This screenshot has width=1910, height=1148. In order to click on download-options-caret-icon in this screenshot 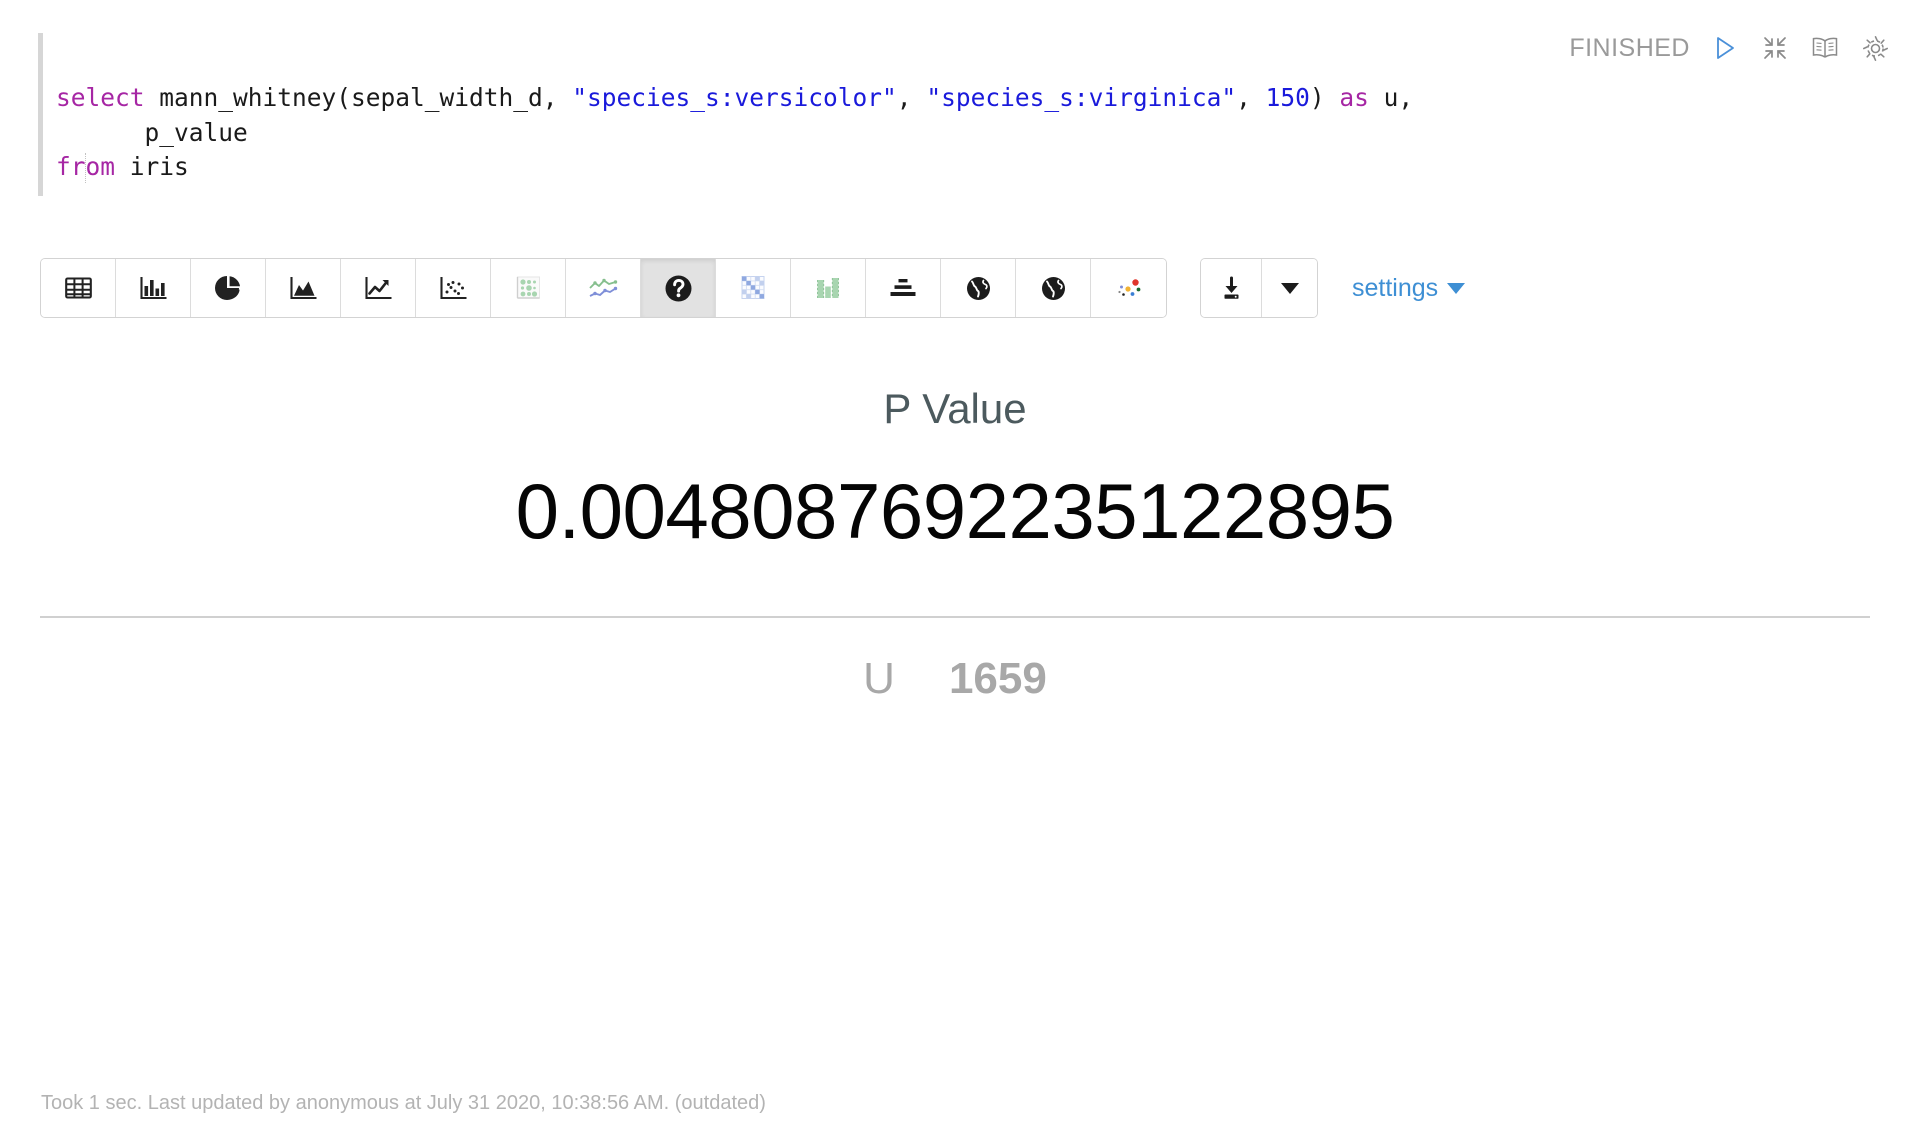, I will do `click(1289, 288)`.